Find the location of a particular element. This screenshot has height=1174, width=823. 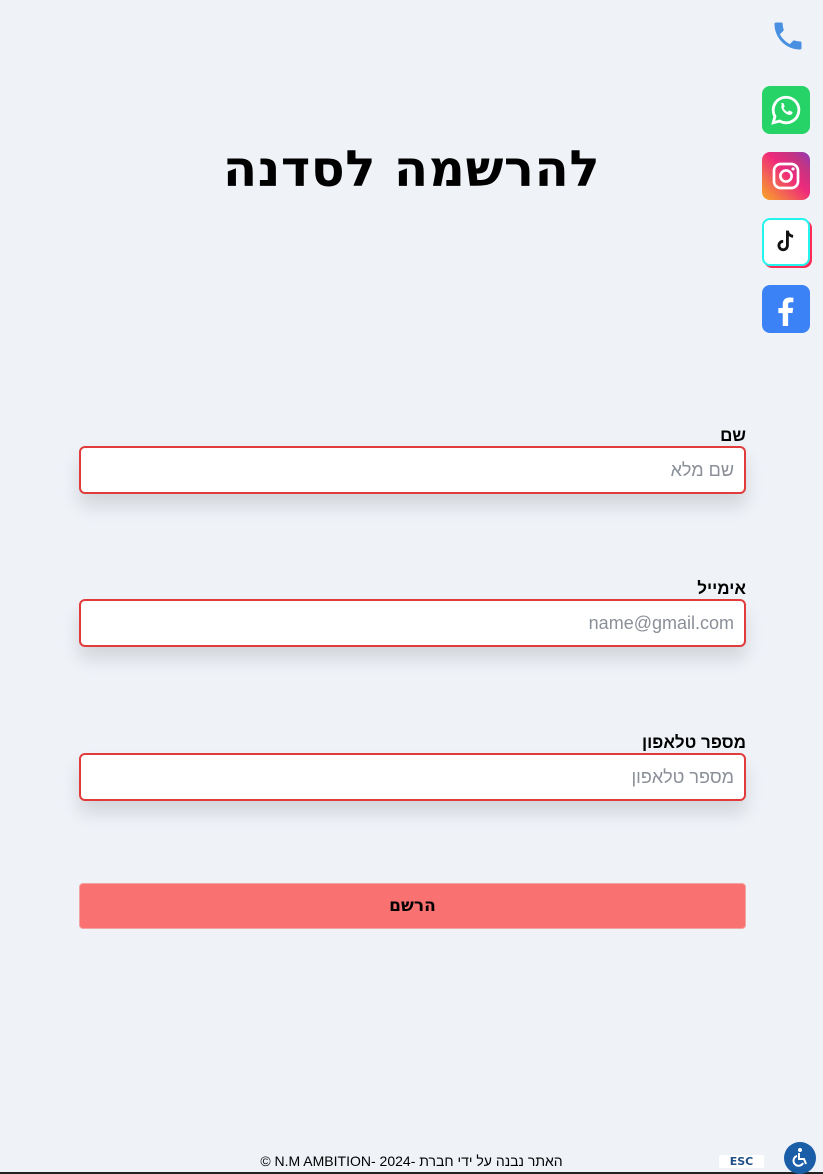

facebook-button is located at coordinates (786, 309).